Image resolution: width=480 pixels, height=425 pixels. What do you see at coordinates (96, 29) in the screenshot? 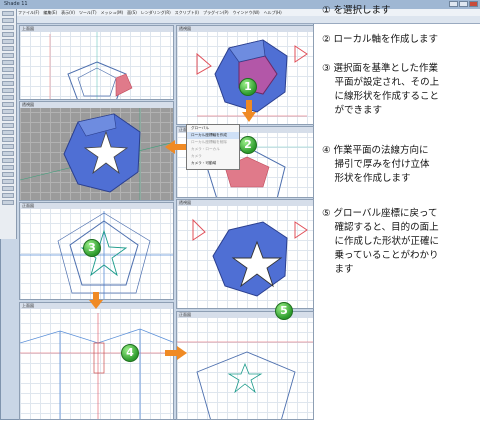
I see `view-label: 上面図` at bounding box center [96, 29].